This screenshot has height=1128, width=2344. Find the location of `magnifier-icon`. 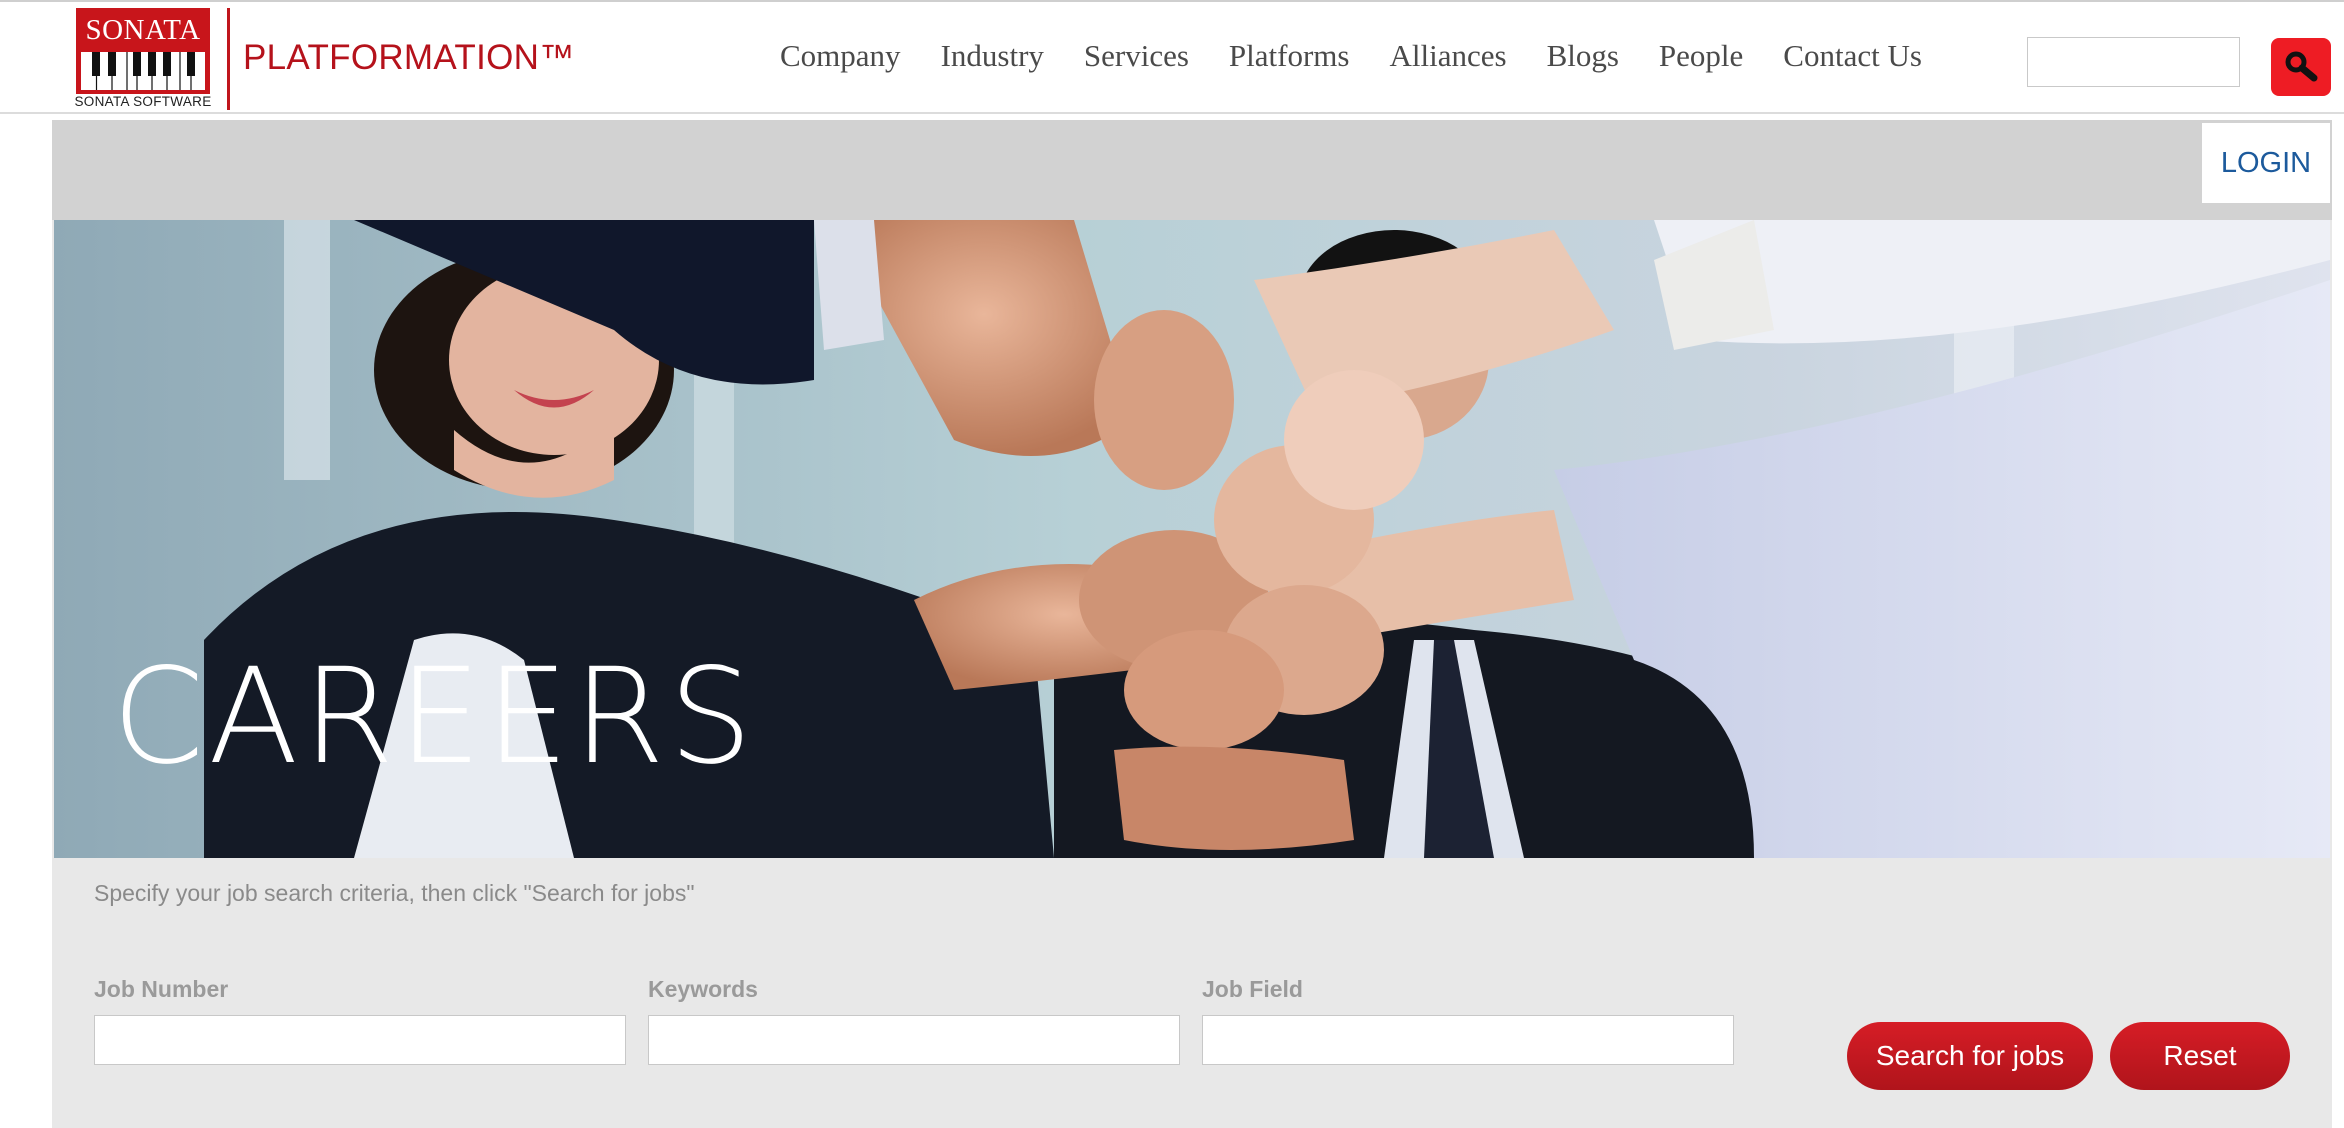

magnifier-icon is located at coordinates (2301, 66).